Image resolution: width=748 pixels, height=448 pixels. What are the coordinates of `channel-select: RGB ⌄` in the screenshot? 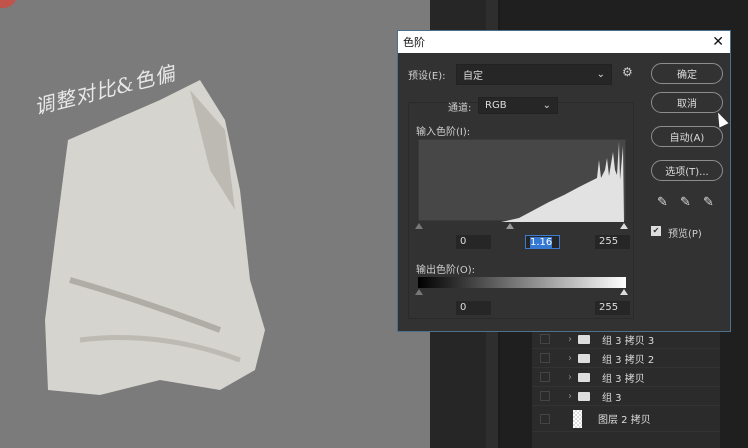 It's located at (518, 105).